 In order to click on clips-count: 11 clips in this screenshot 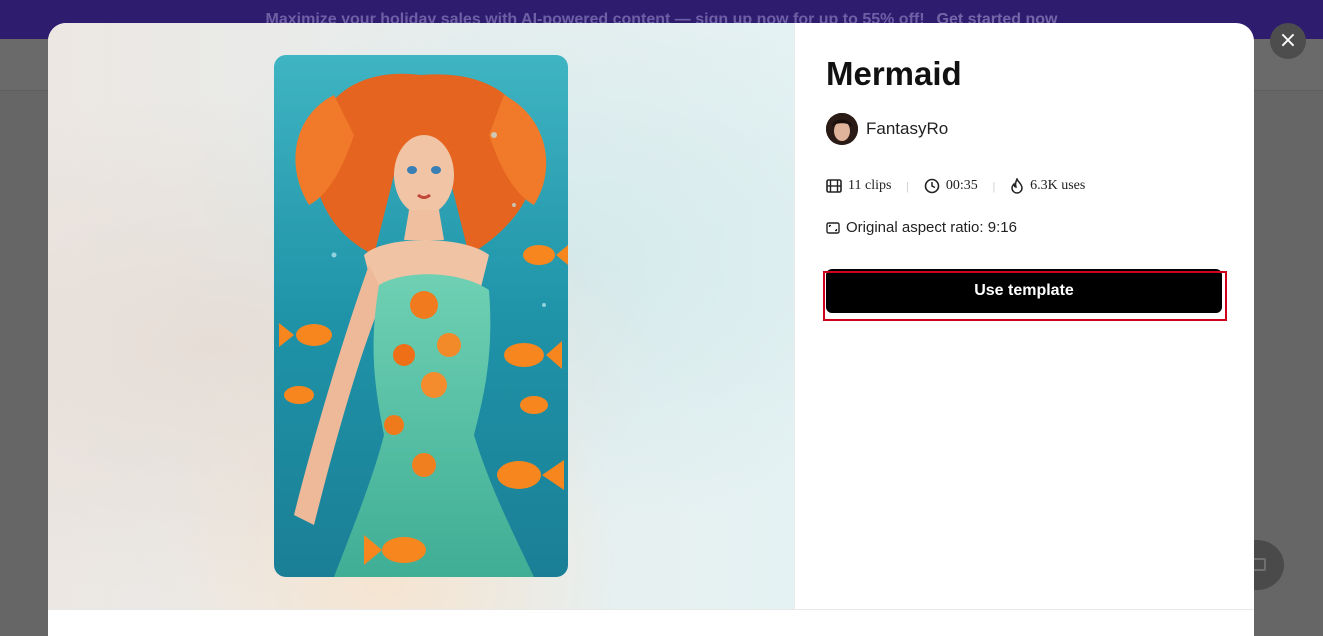, I will do `click(870, 185)`.